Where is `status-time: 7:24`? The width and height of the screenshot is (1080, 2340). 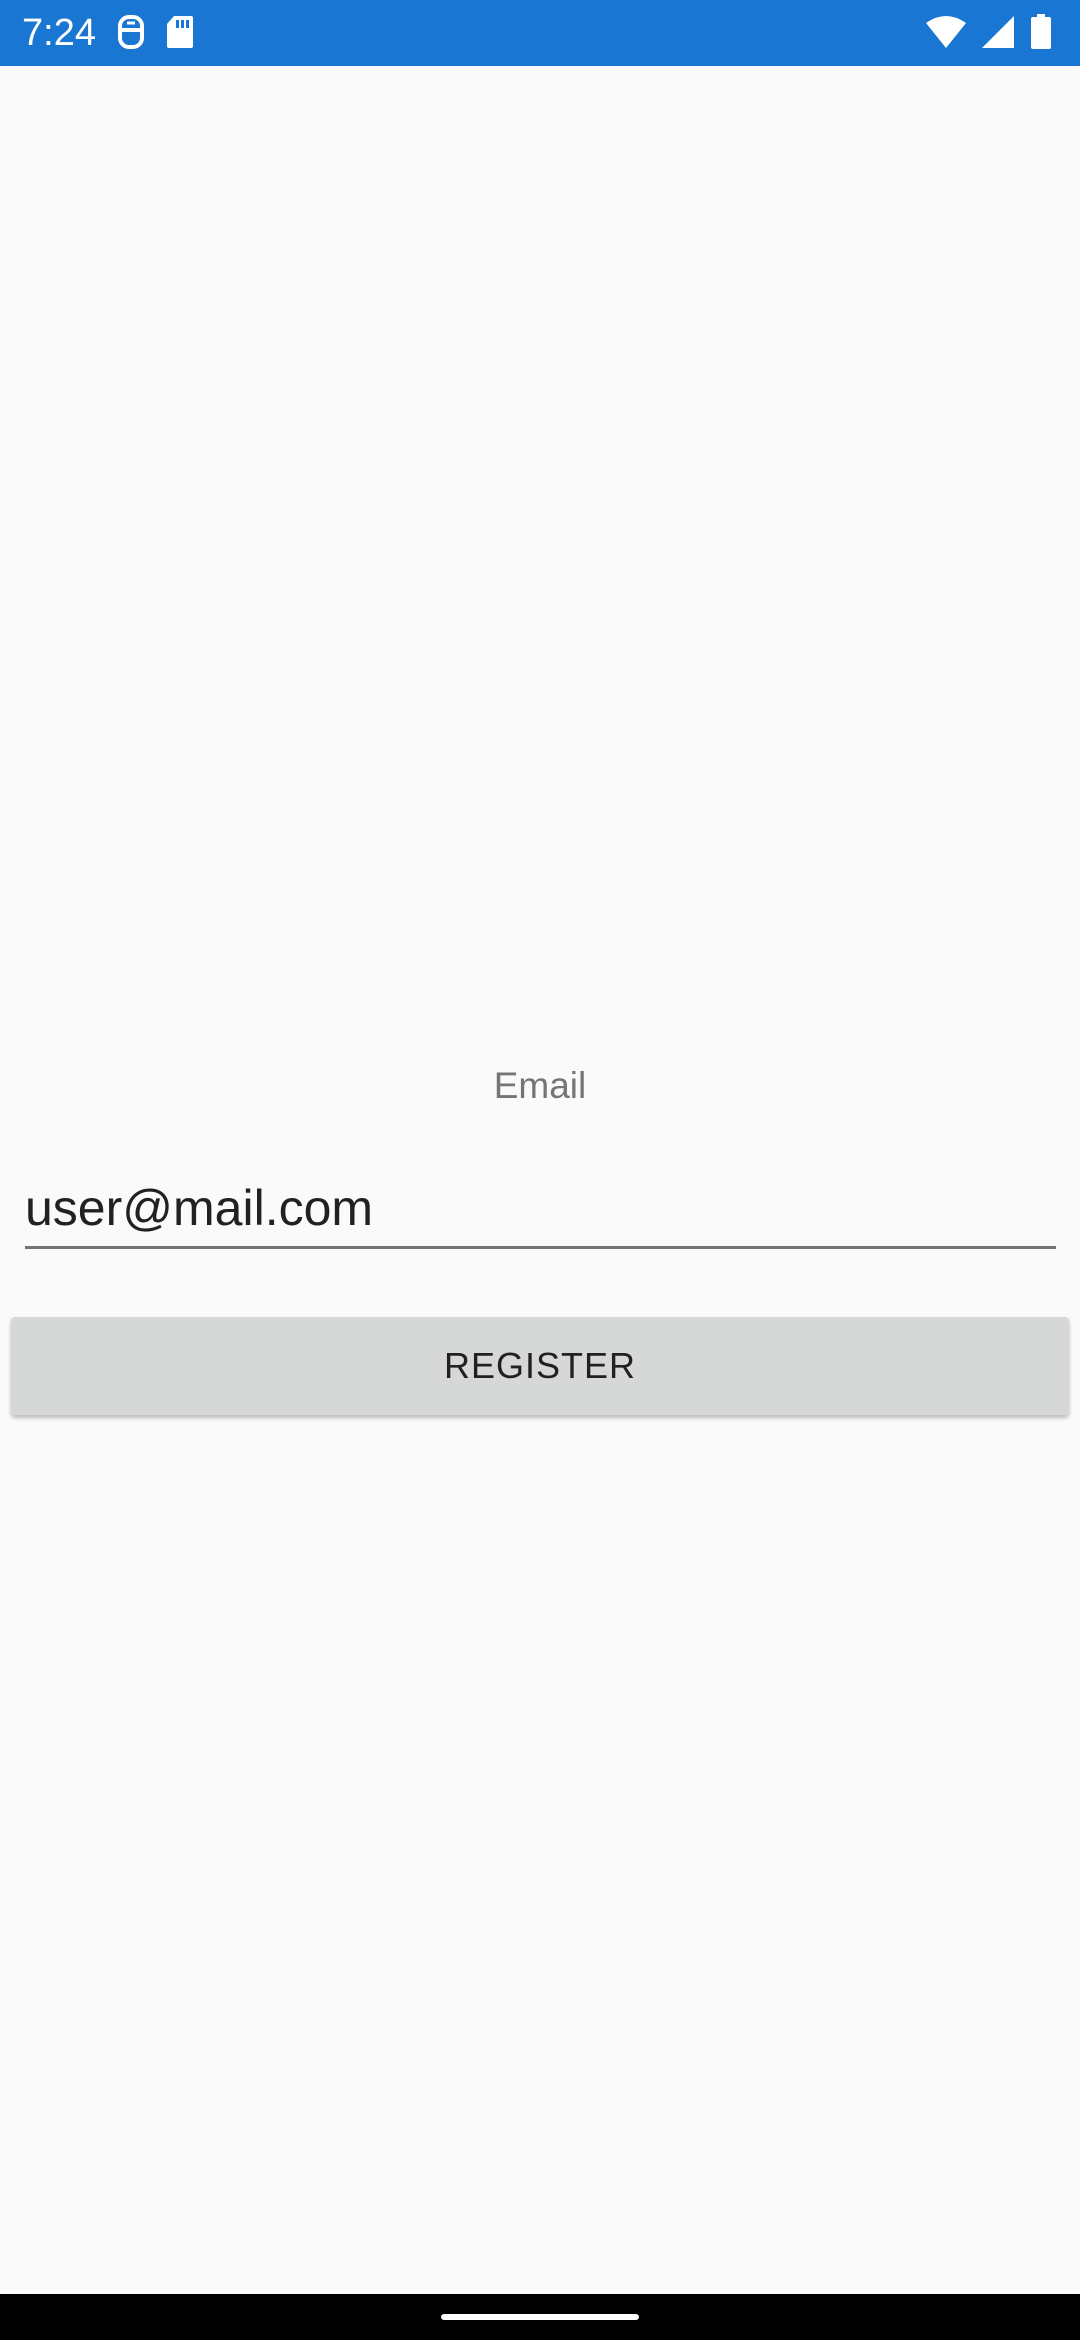 status-time: 7:24 is located at coordinates (59, 33).